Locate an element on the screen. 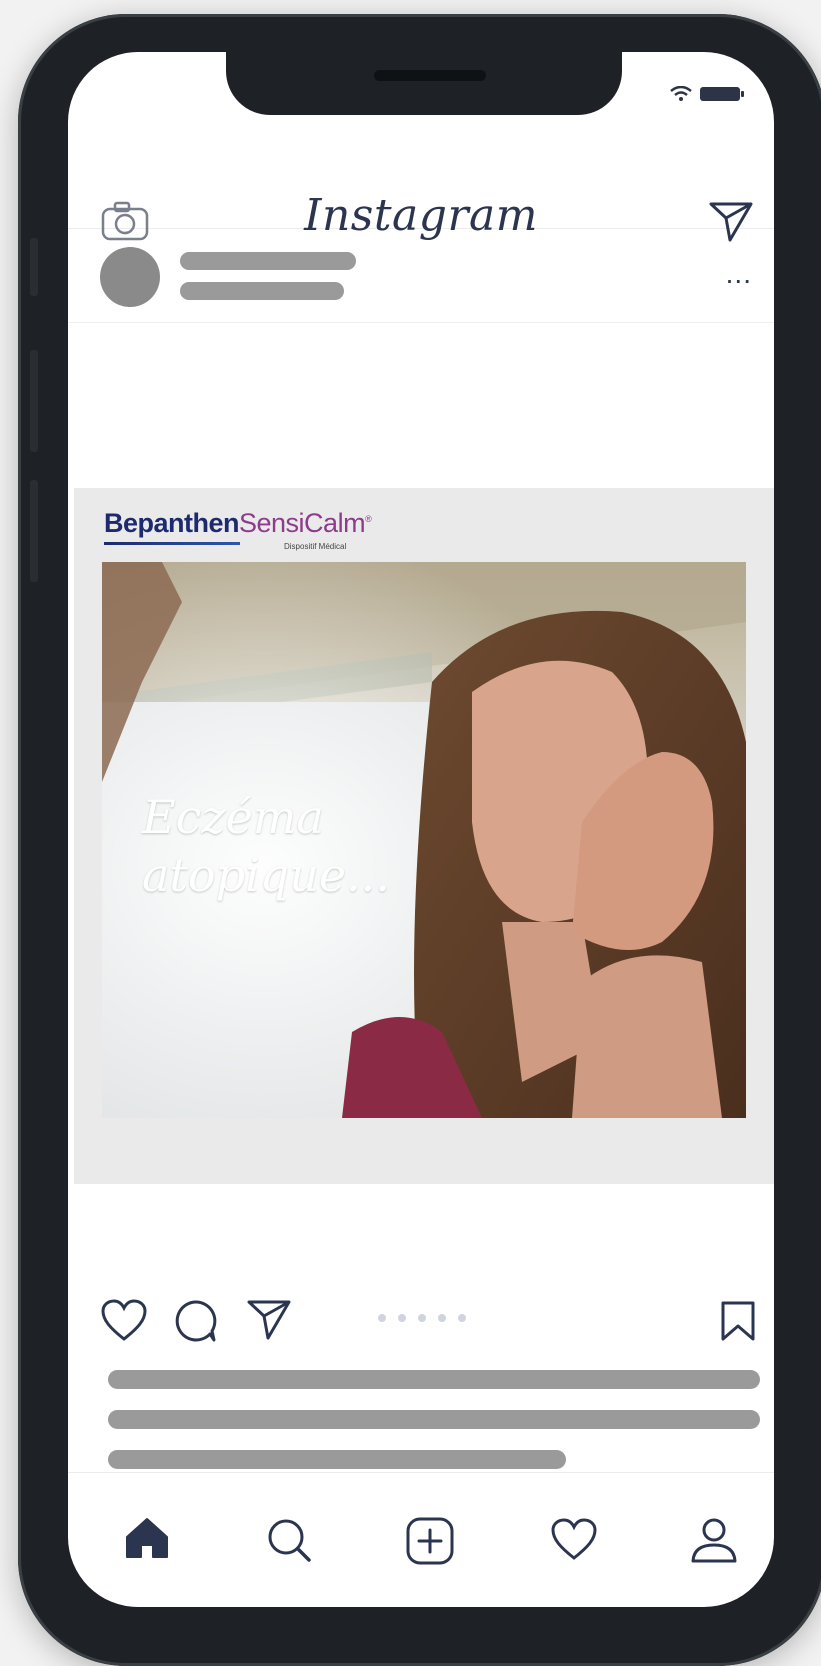 This screenshot has width=821, height=1666. brand-subtitle: Dispositif Médical is located at coordinates (315, 546).